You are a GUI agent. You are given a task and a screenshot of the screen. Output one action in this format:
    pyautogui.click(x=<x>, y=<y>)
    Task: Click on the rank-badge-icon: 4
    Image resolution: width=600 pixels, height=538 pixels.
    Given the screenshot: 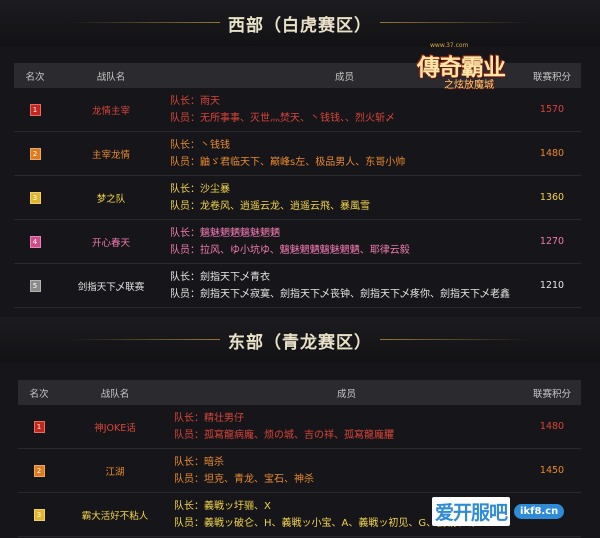 What is the action you would take?
    pyautogui.click(x=35, y=241)
    